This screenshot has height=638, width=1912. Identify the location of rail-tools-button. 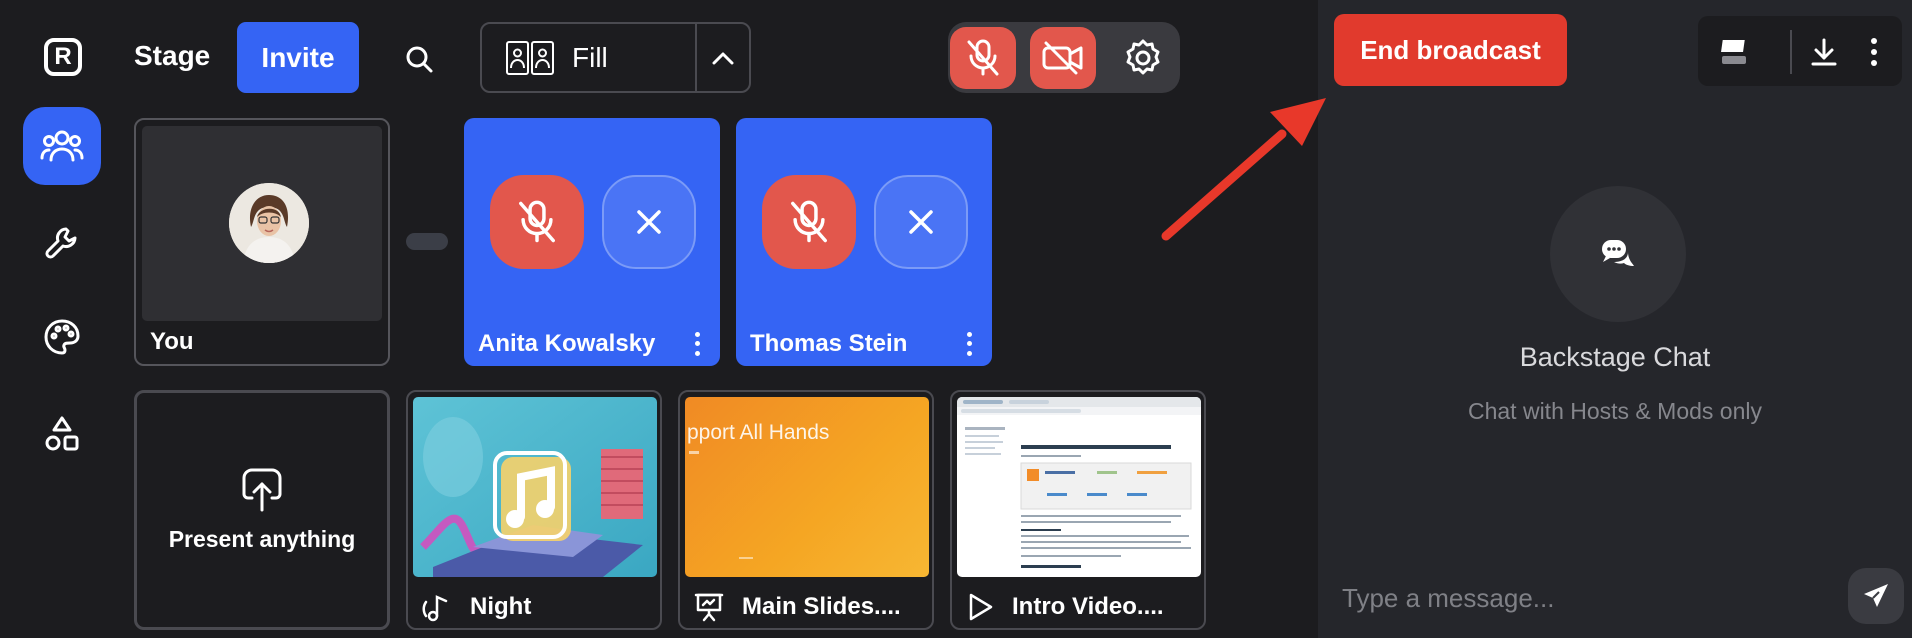
(62, 243).